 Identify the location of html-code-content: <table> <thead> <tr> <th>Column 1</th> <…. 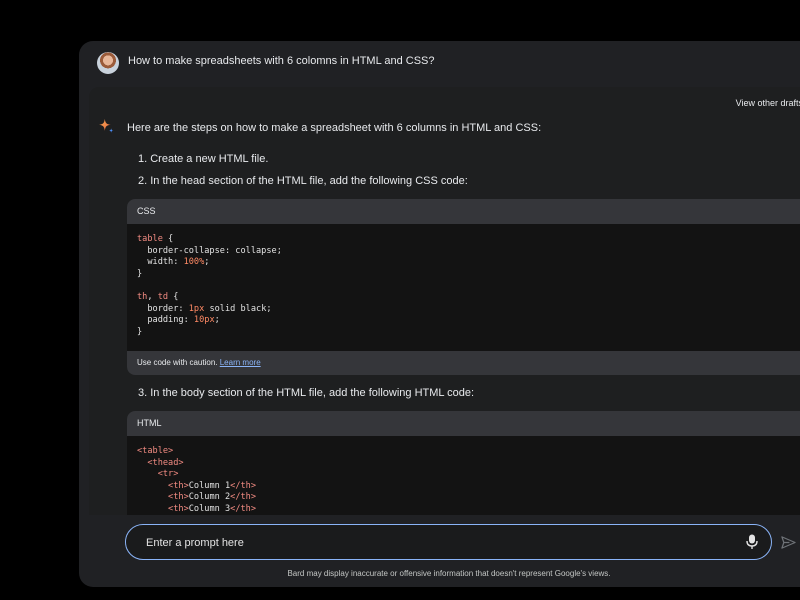
(463, 475).